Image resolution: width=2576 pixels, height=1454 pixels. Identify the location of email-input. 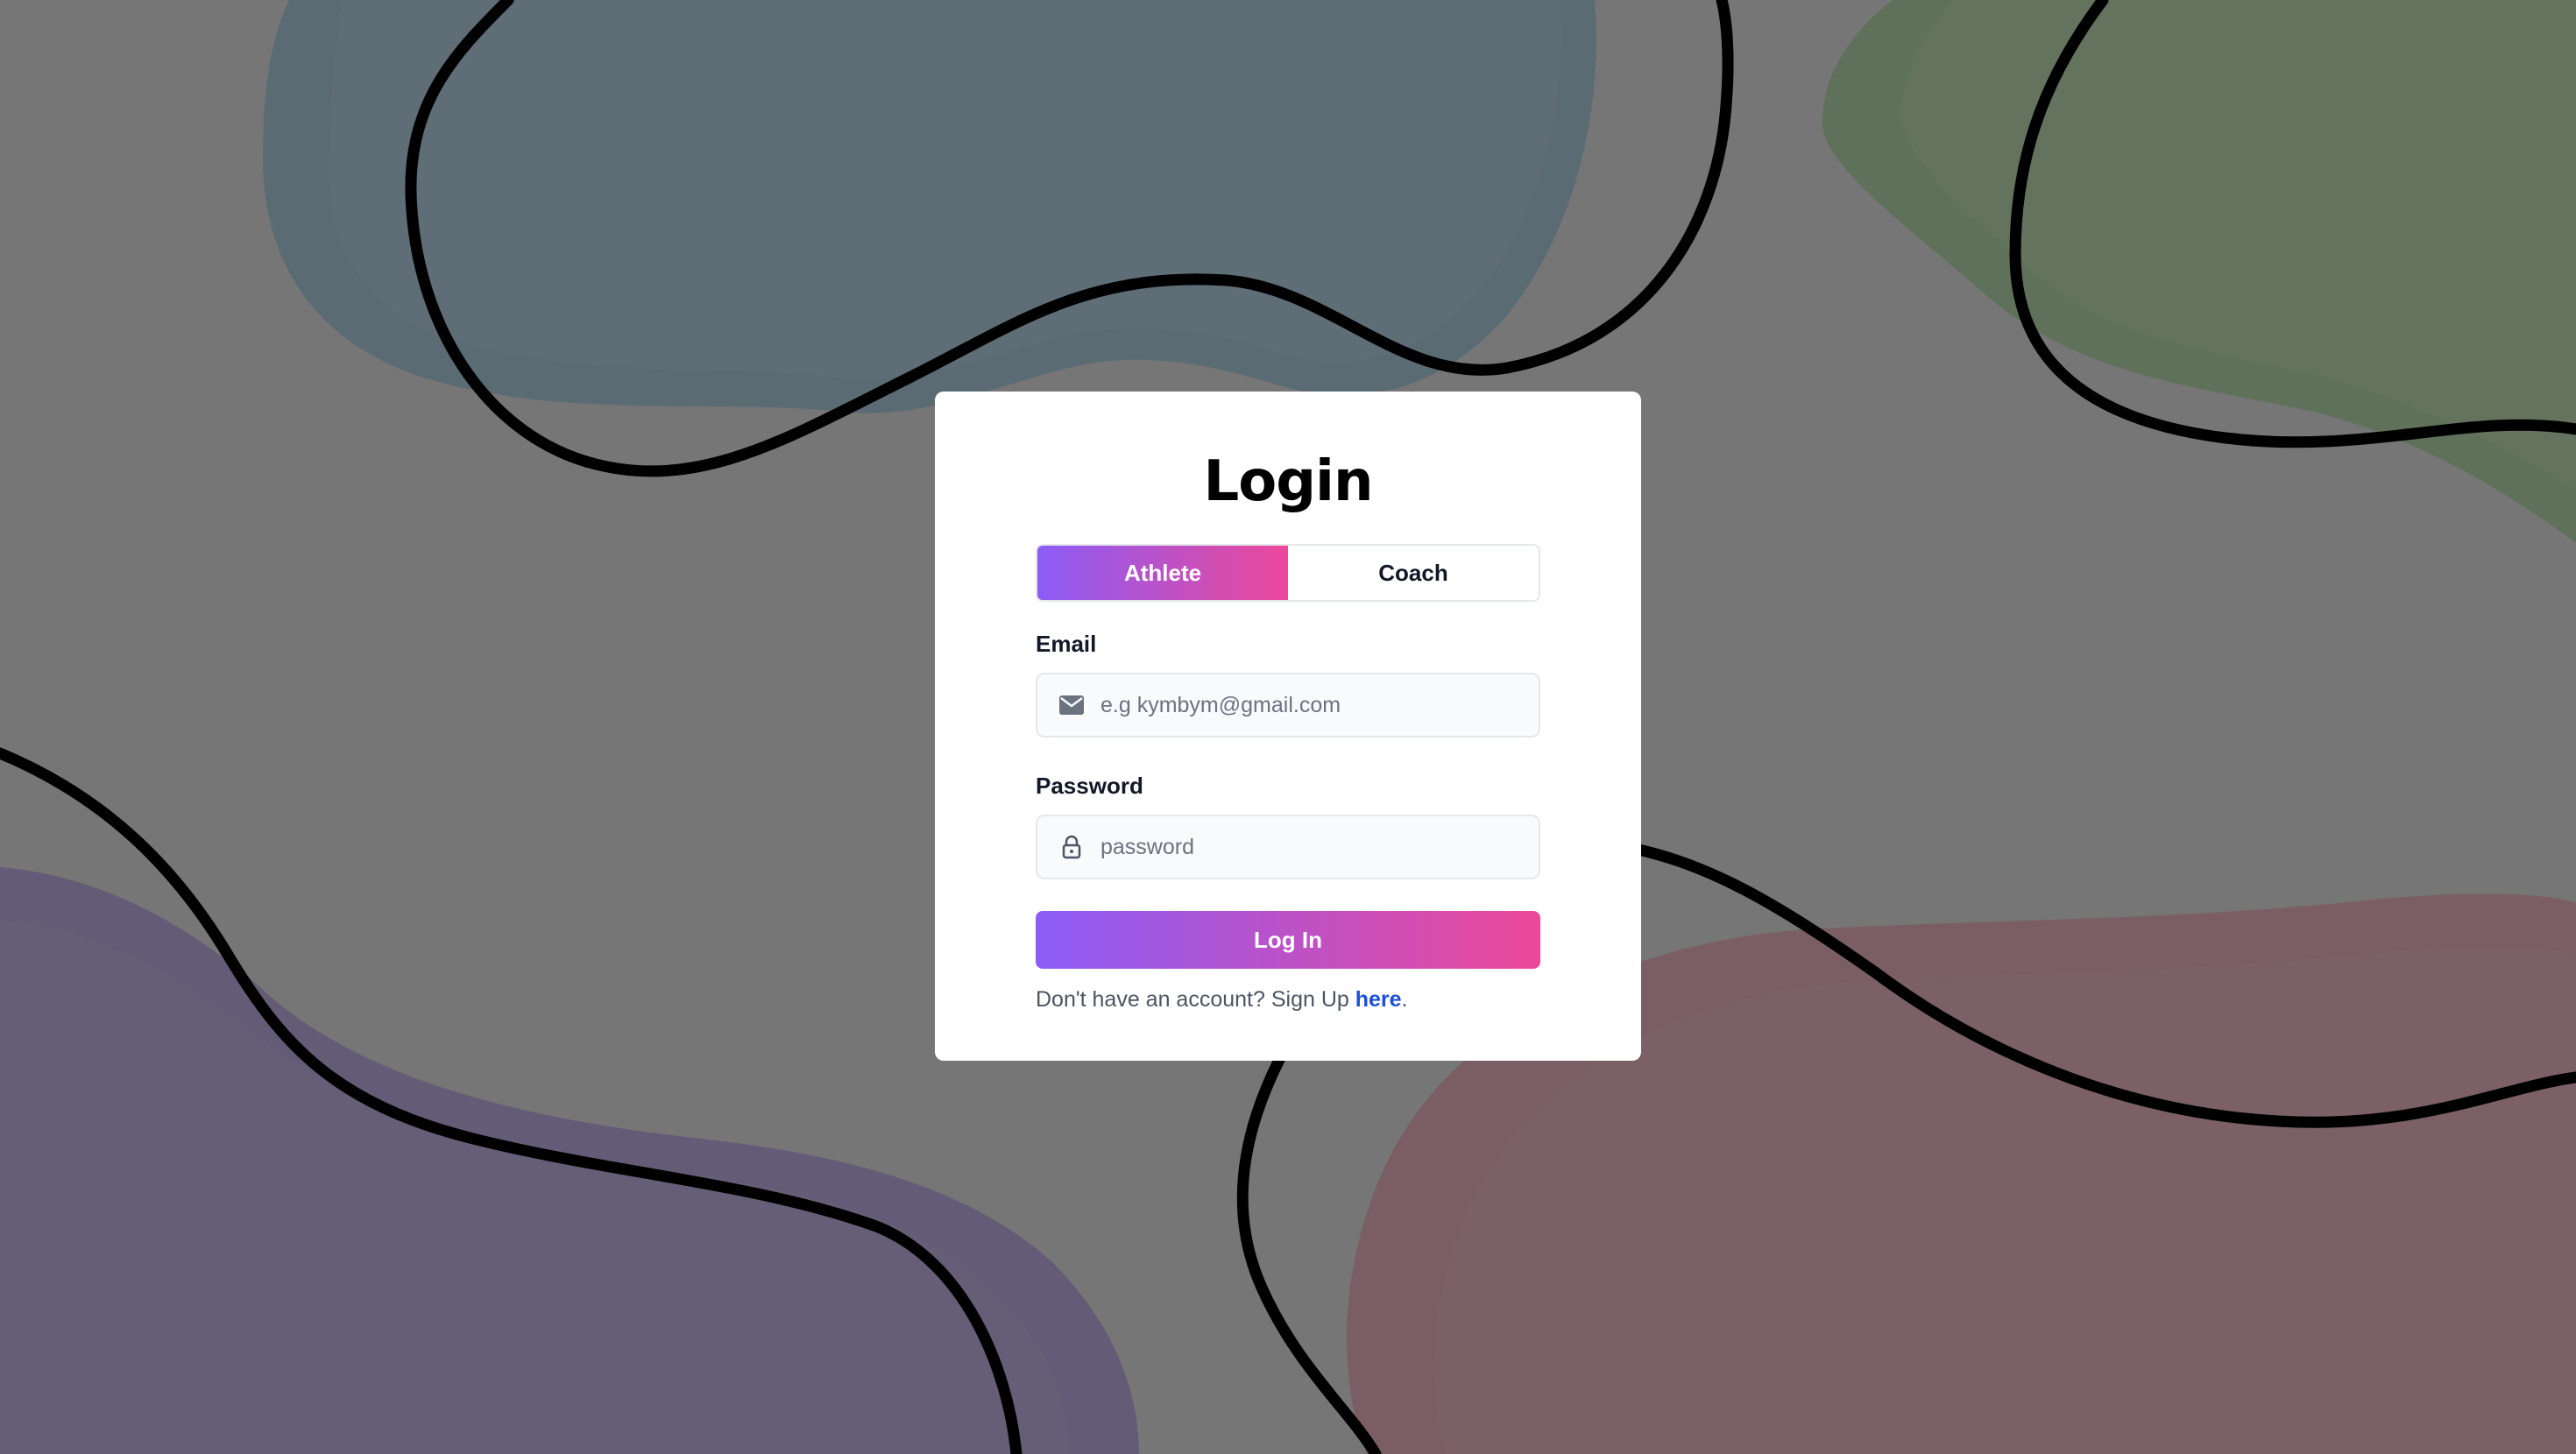
(1288, 705).